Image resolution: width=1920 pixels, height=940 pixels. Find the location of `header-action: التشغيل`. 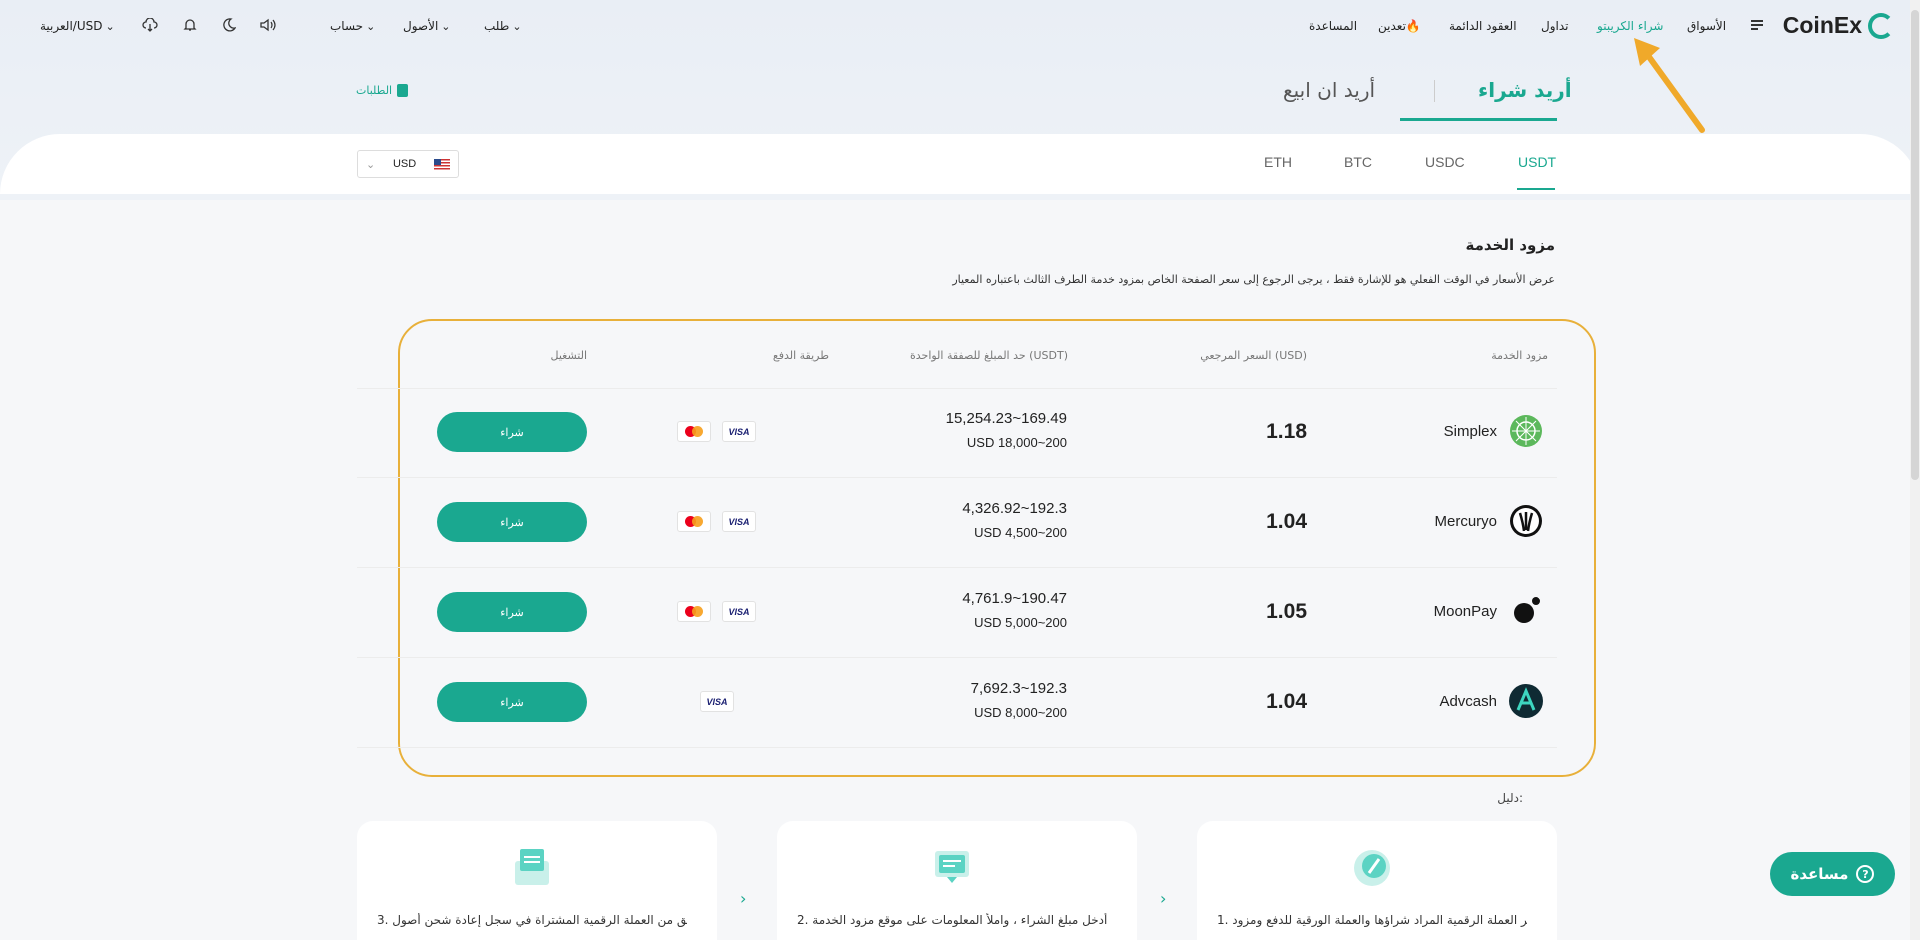

header-action: التشغيل is located at coordinates (569, 355).